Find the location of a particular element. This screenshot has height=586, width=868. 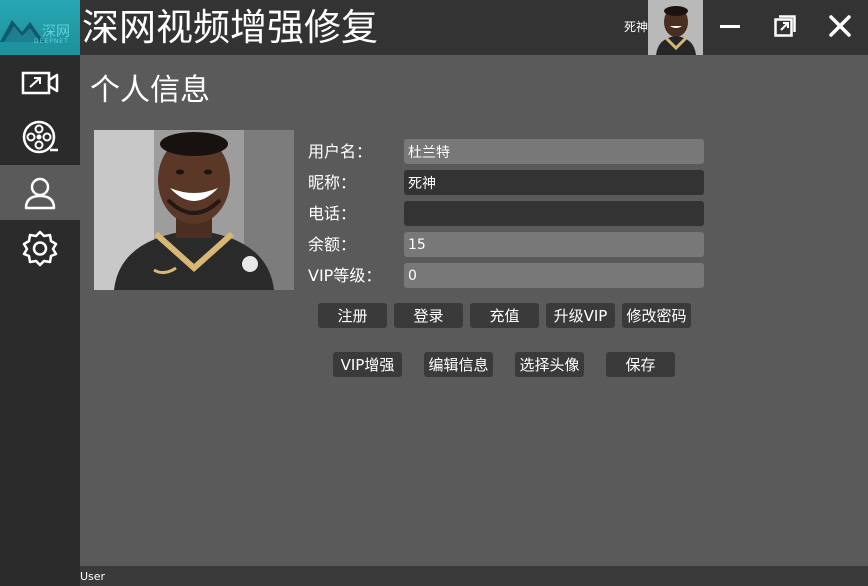

recharge-button: 充值 is located at coordinates (504, 315).